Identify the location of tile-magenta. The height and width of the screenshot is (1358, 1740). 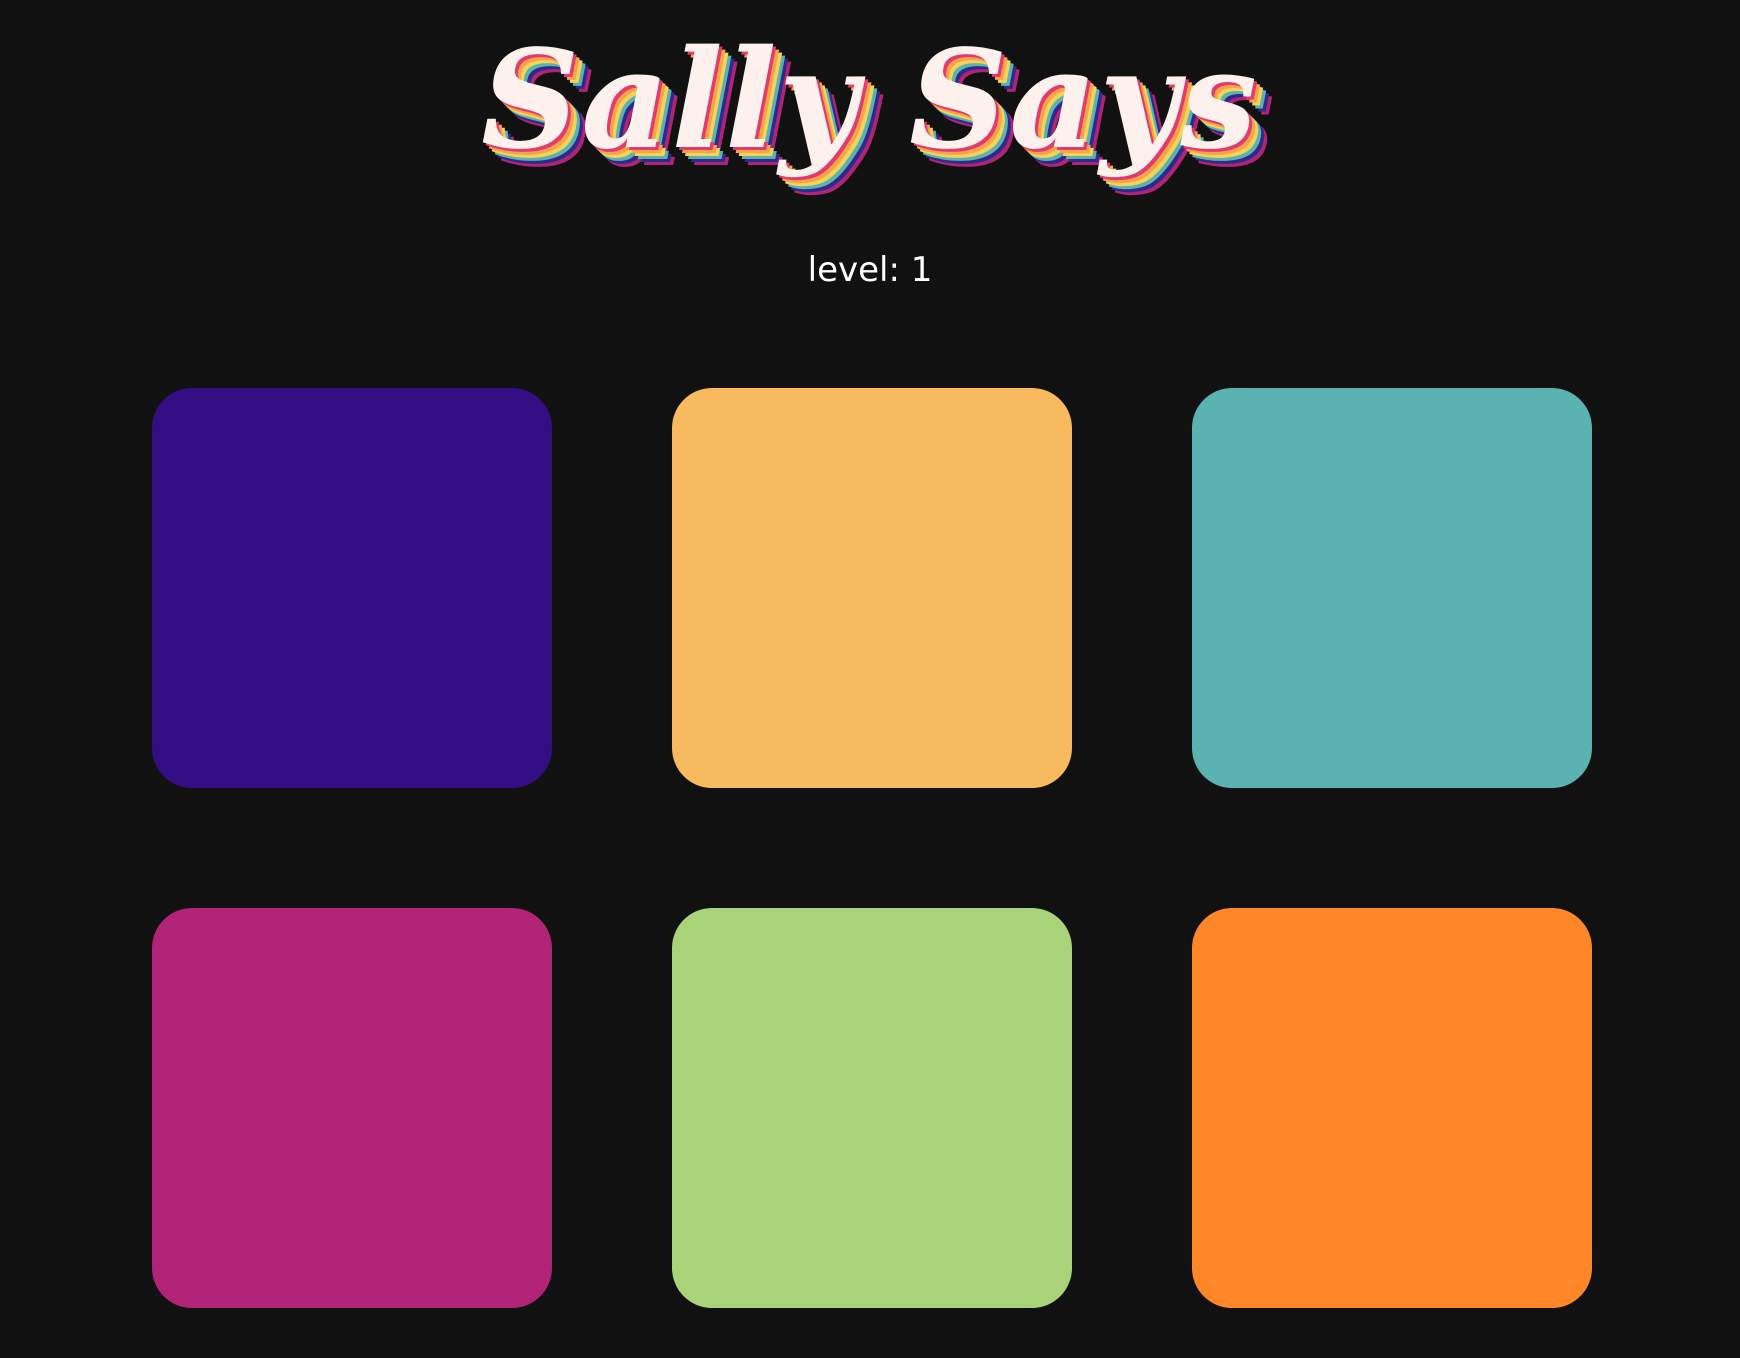
(352, 1108).